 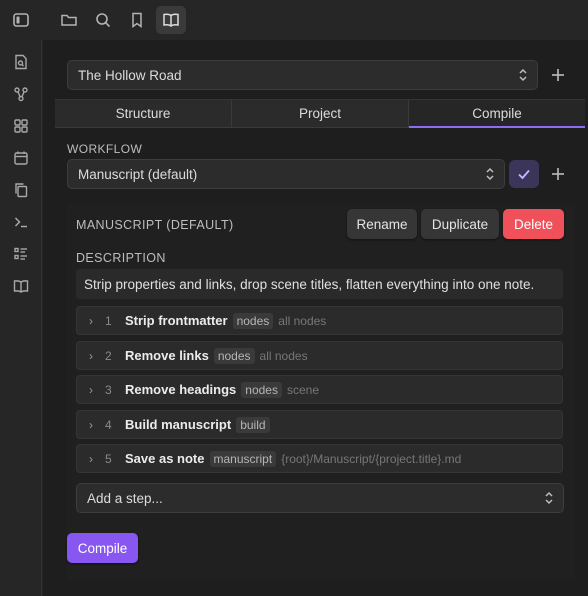 What do you see at coordinates (21, 94) in the screenshot?
I see `graph-icon` at bounding box center [21, 94].